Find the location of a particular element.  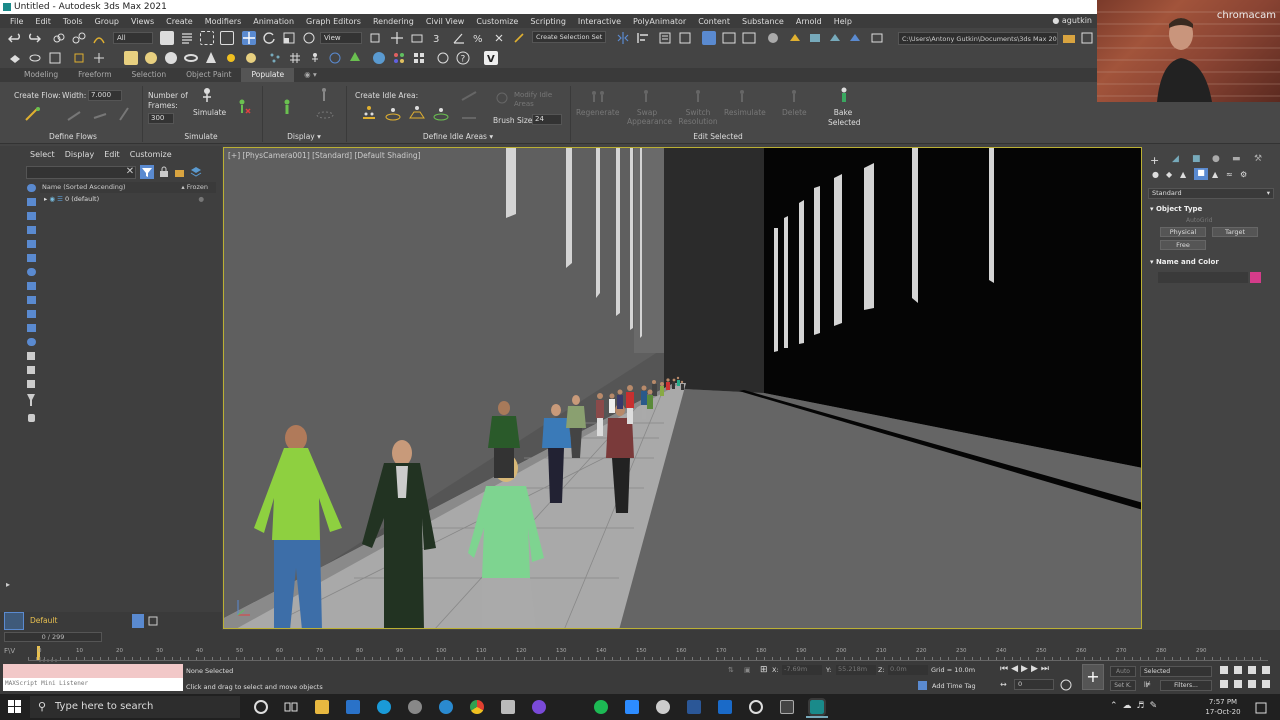

geosphere-icon is located at coordinates (171, 58).